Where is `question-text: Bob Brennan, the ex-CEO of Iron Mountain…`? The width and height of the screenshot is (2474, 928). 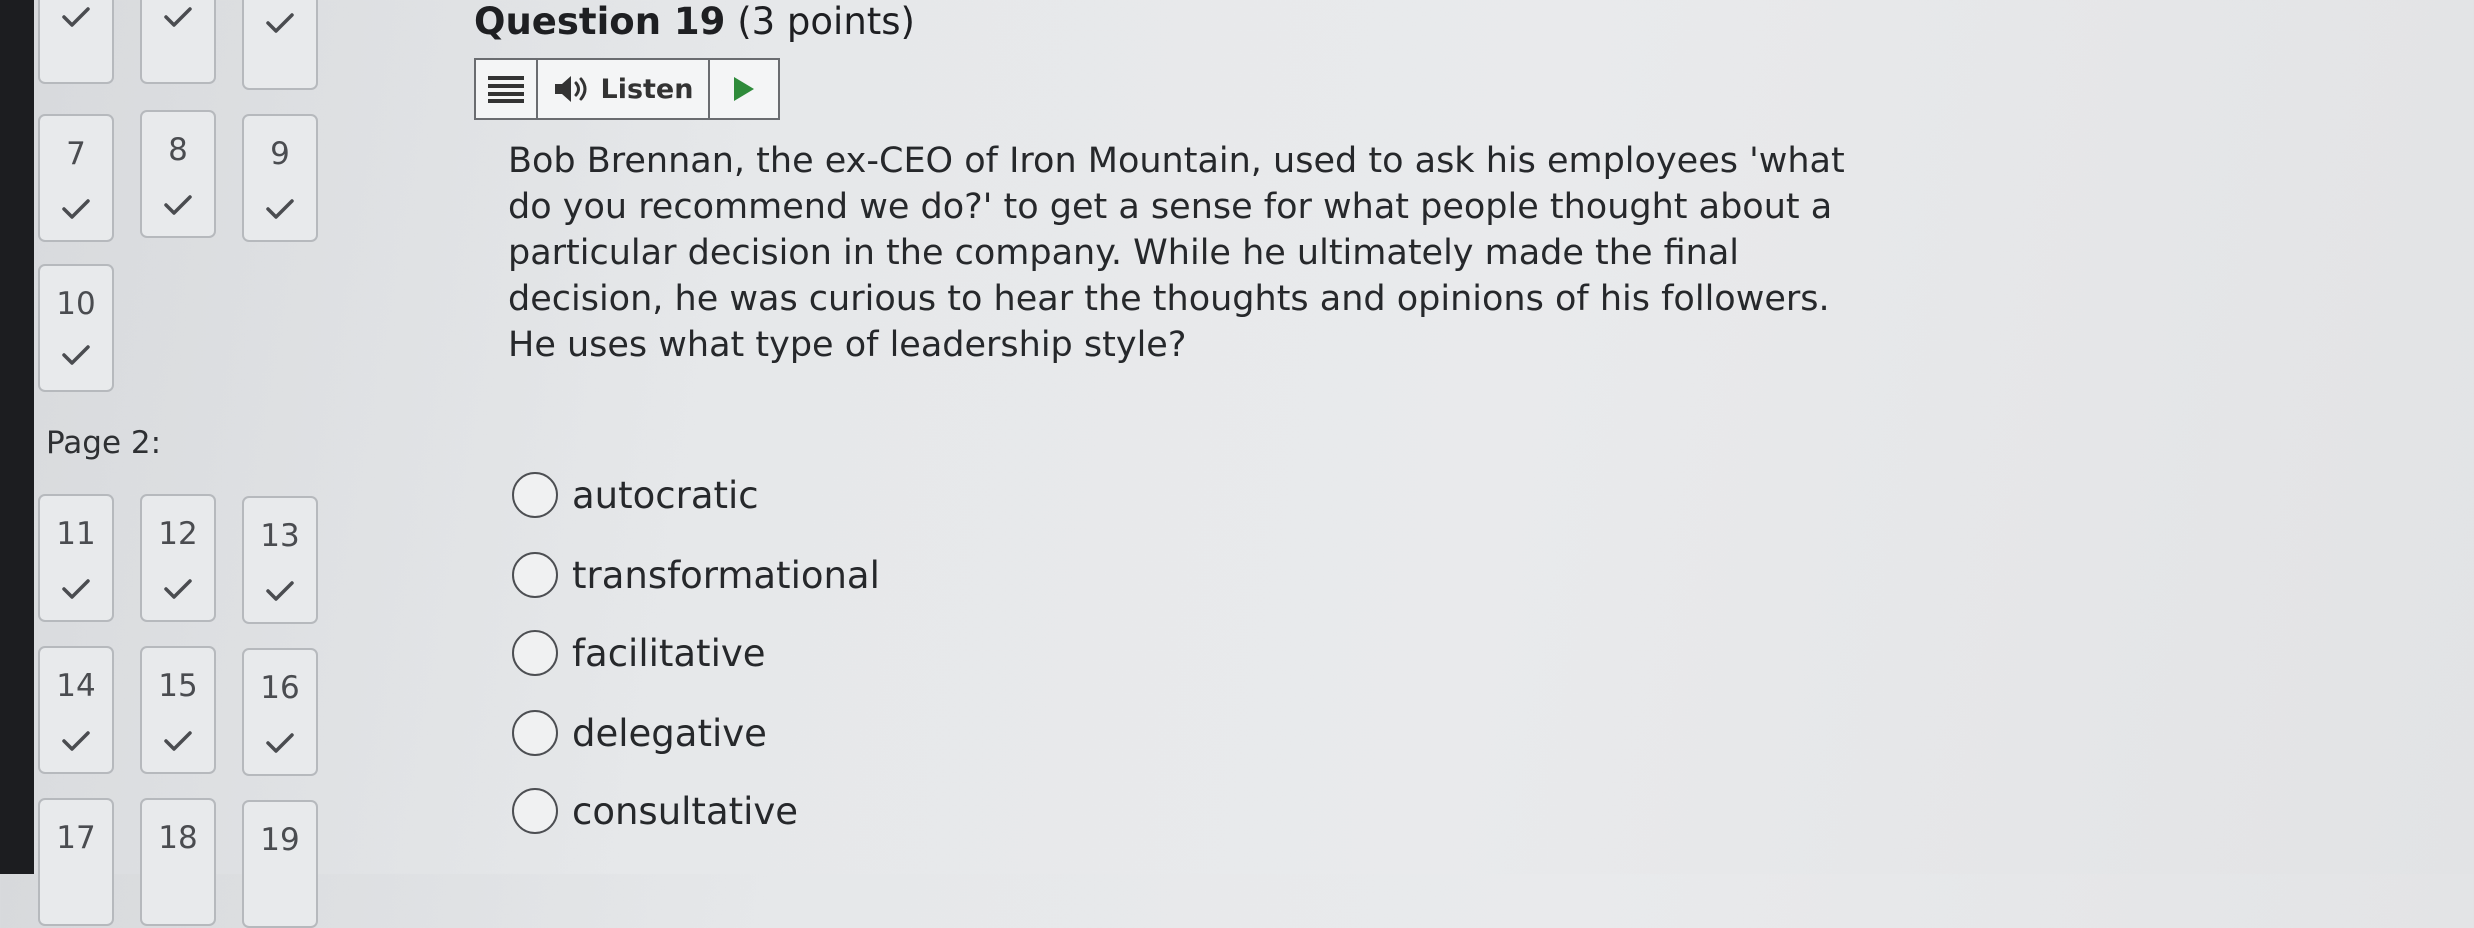 question-text: Bob Brennan, the ex-CEO of Iron Mountain… is located at coordinates (1176, 253).